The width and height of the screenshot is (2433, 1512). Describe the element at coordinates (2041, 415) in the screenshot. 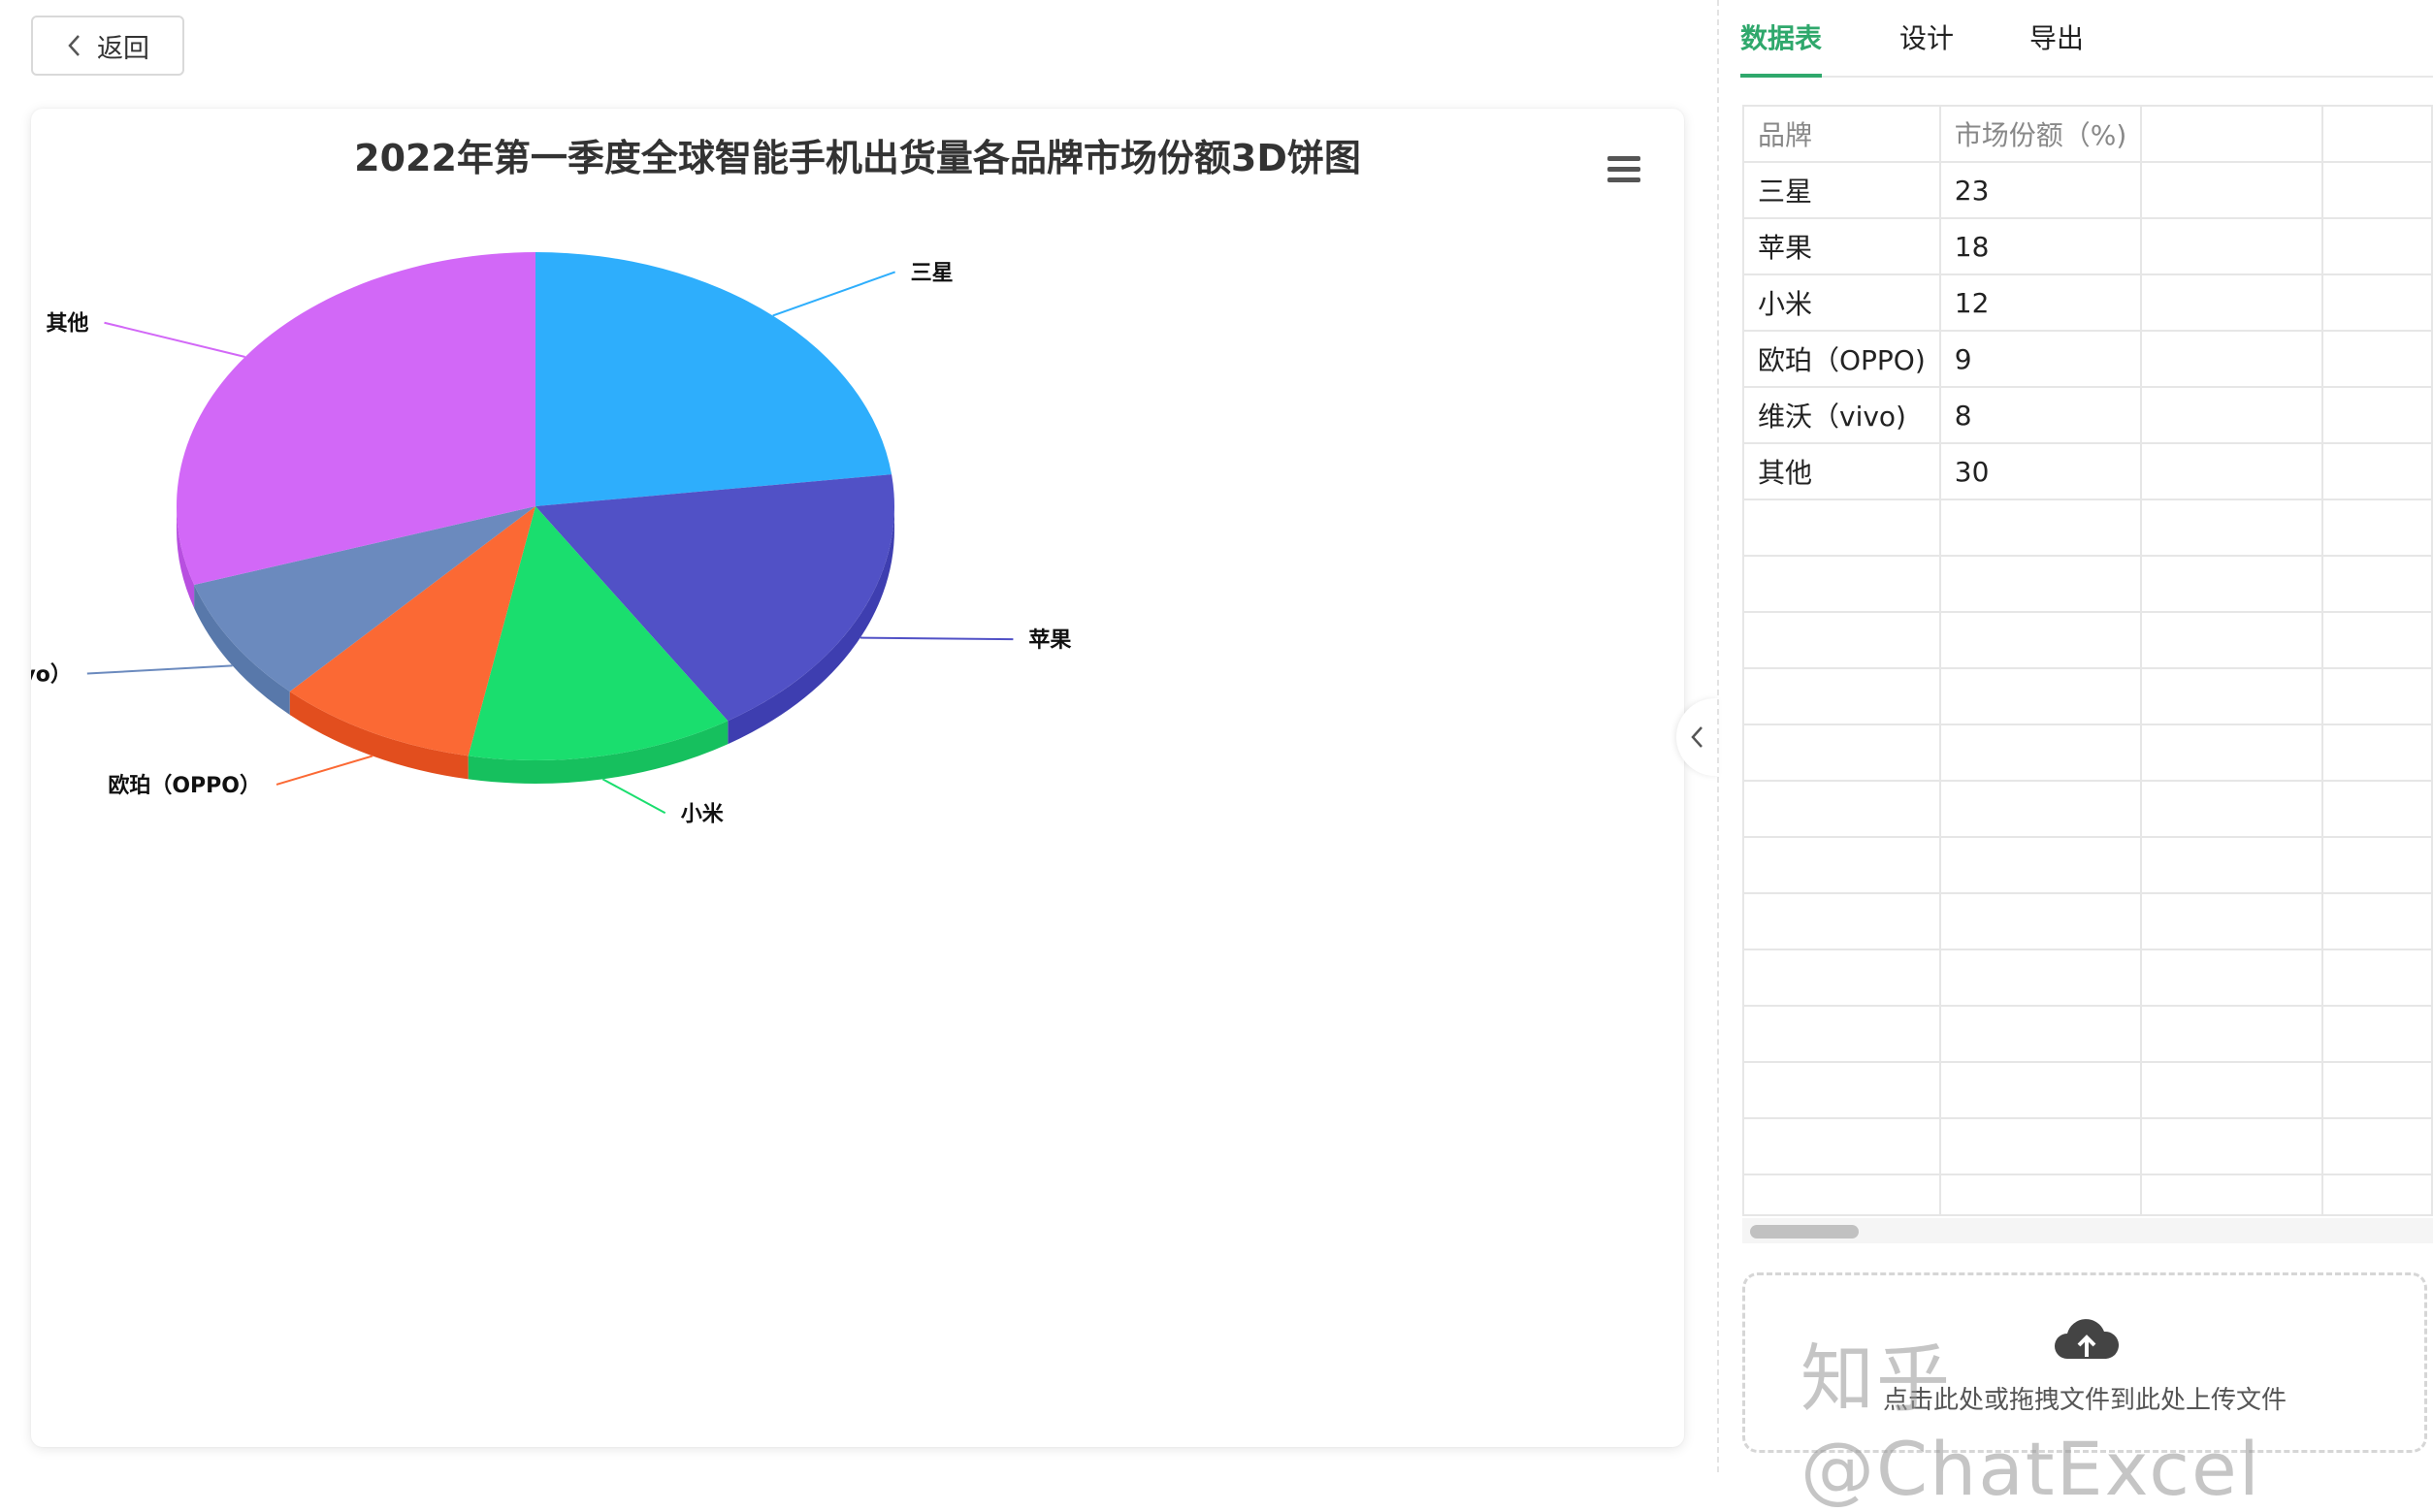

I see `table-cell: 8` at that location.